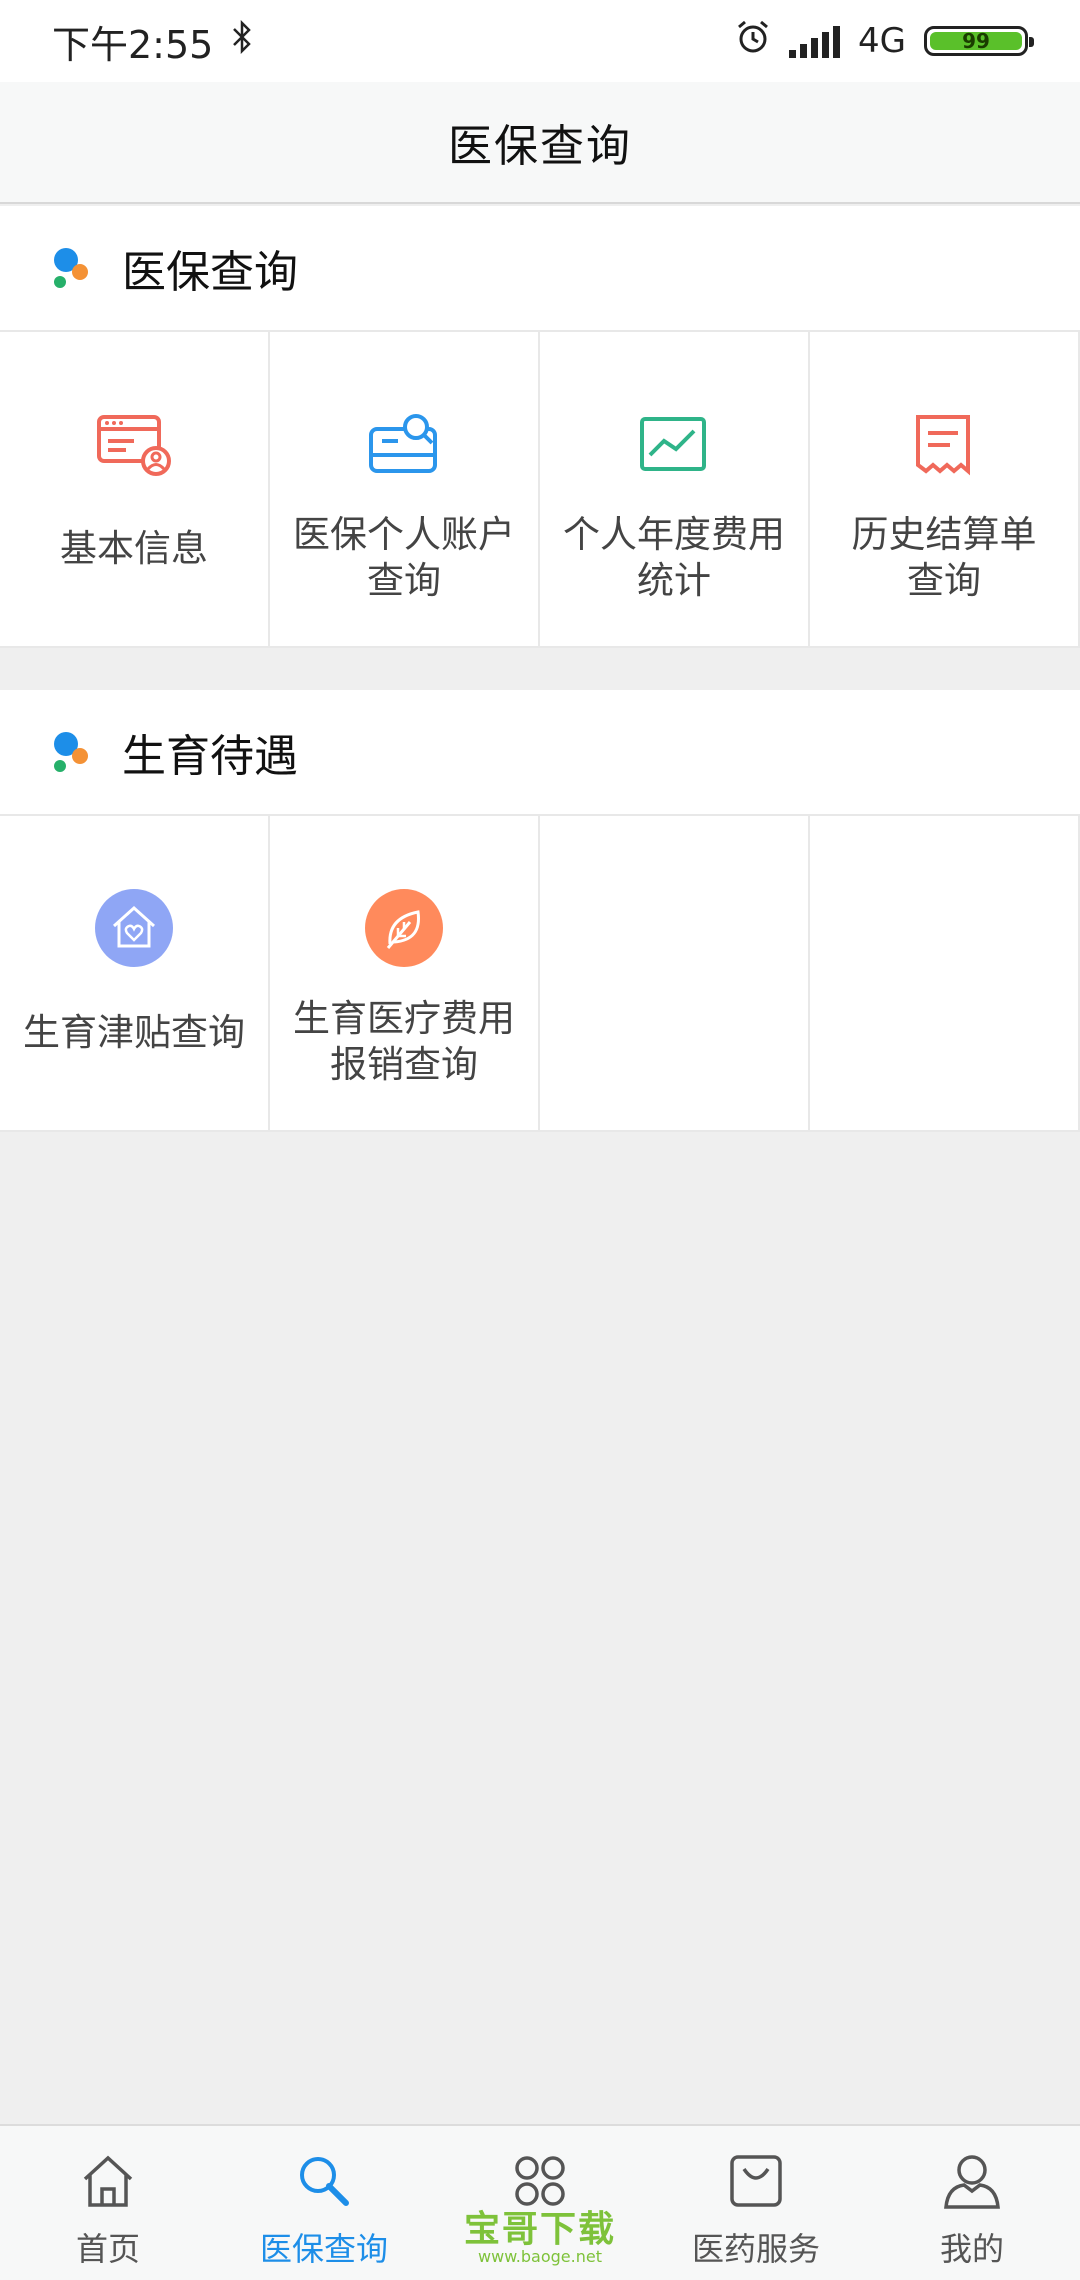 The image size is (1080, 2280). I want to click on search-icon, so click(324, 2181).